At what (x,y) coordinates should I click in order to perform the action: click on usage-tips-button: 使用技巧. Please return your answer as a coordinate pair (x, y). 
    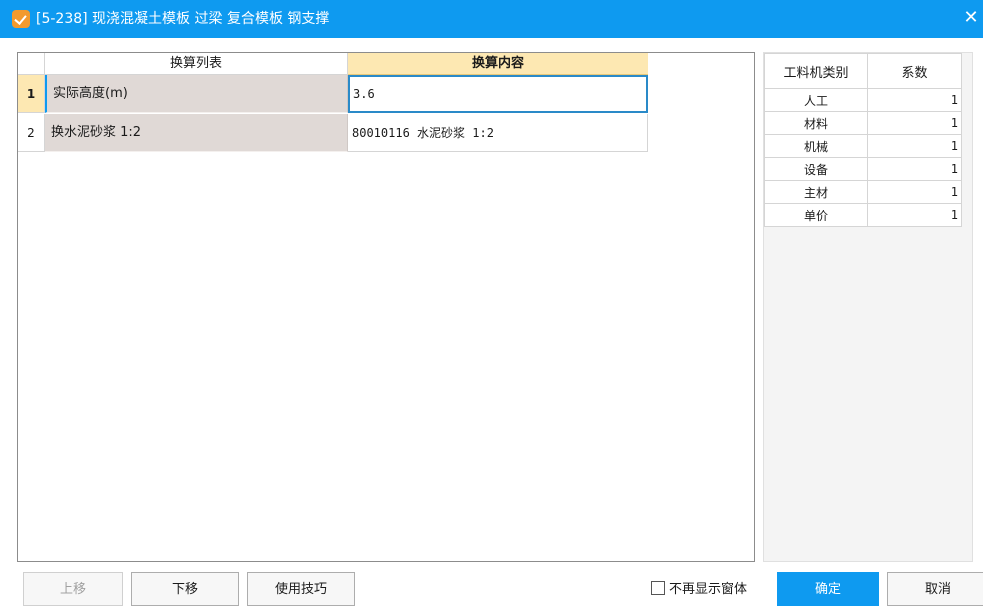
    Looking at the image, I should click on (301, 589).